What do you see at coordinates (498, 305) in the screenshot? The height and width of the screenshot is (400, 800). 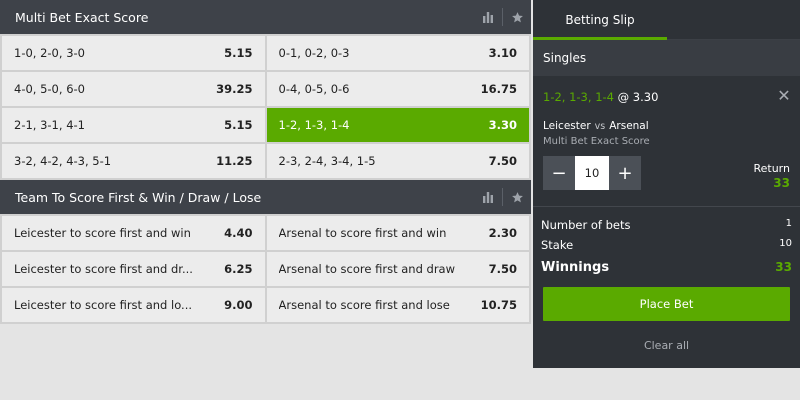 I see `selection-odds: 10.75` at bounding box center [498, 305].